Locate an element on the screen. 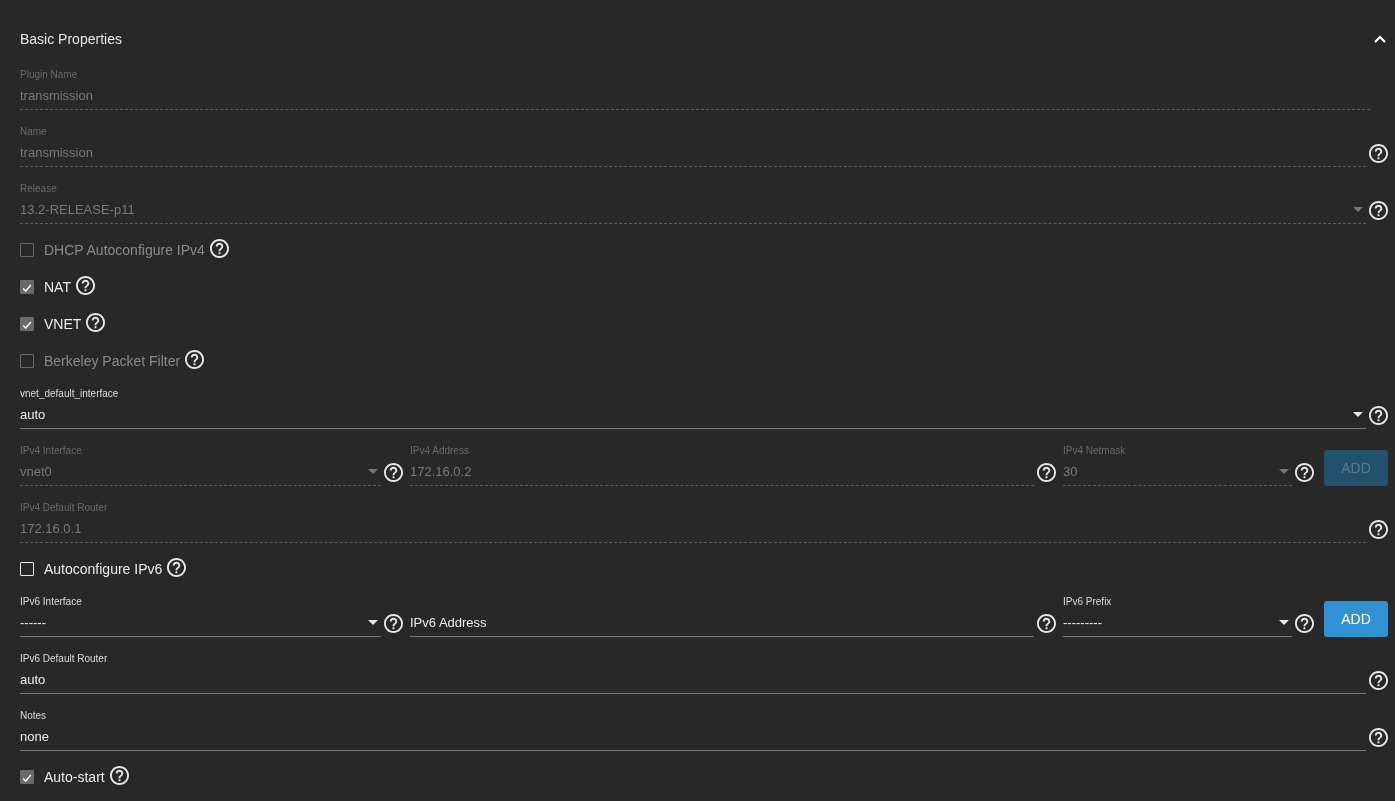 Image resolution: width=1395 pixels, height=801 pixels. field-label: IPv4 Default Router is located at coordinates (64, 507).